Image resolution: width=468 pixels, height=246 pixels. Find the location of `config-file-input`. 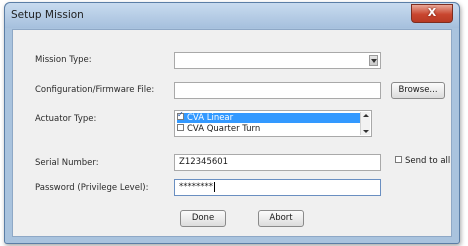

config-file-input is located at coordinates (277, 90).